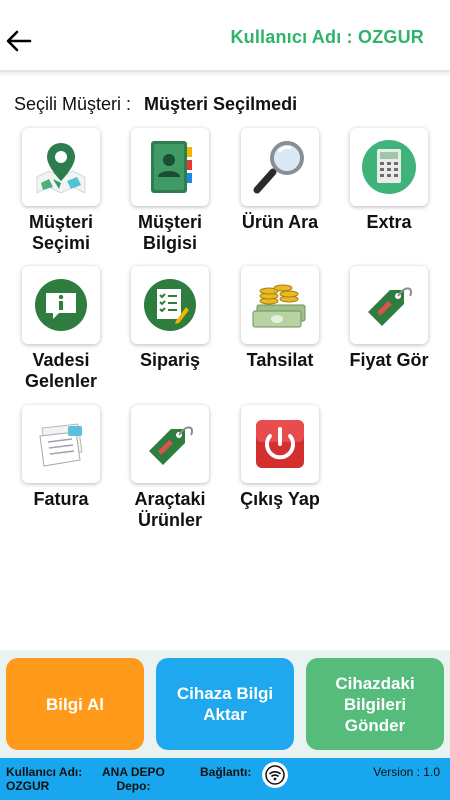 The width and height of the screenshot is (450, 800). What do you see at coordinates (327, 37) in the screenshot?
I see `username-title: Kullanıcı Adı : OZGUR` at bounding box center [327, 37].